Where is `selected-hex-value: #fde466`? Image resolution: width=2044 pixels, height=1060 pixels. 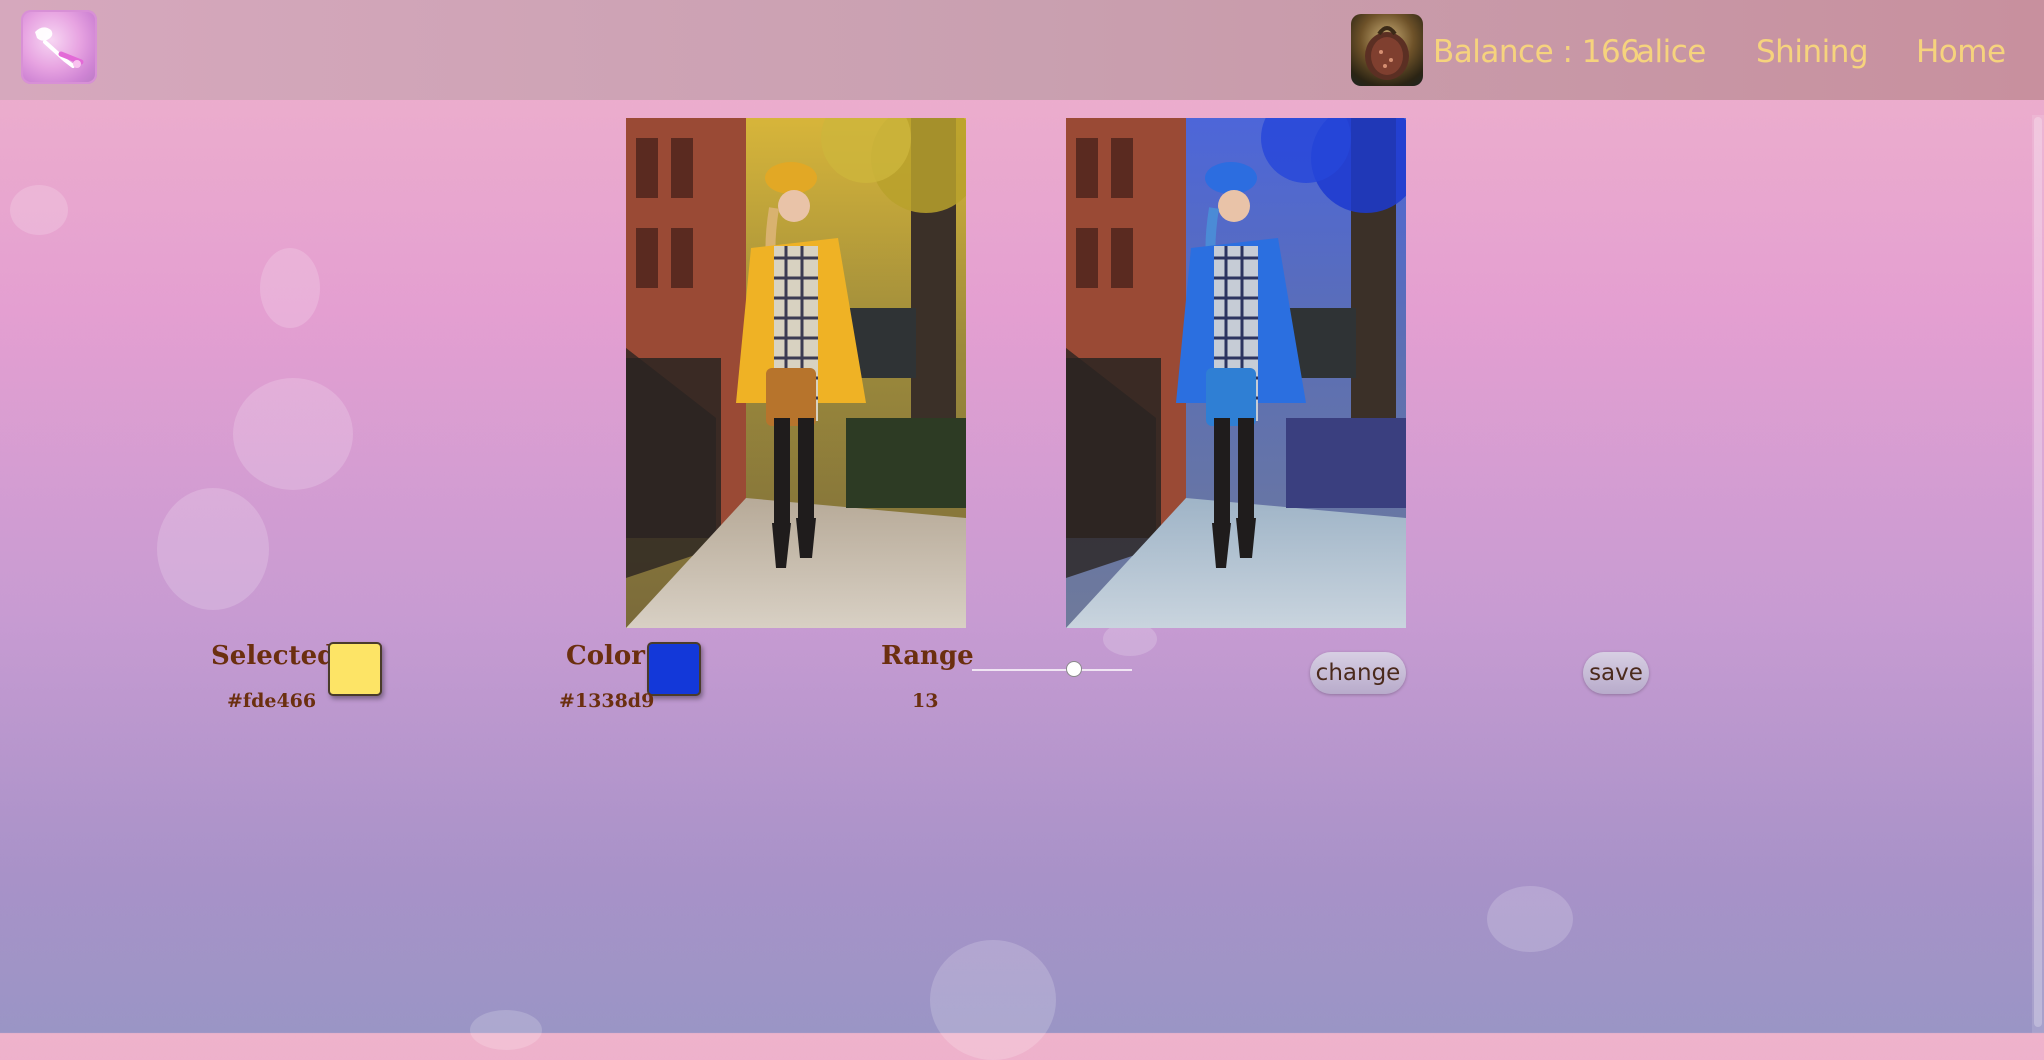 selected-hex-value: #fde466 is located at coordinates (272, 701).